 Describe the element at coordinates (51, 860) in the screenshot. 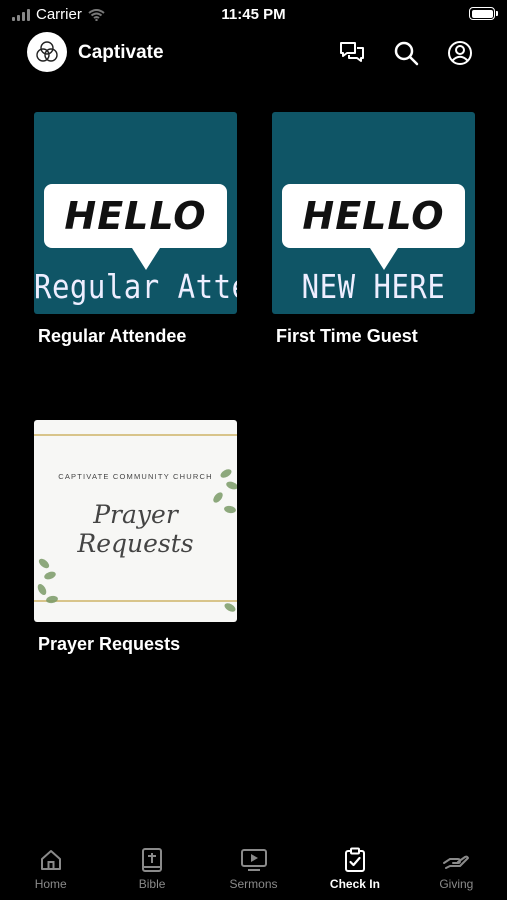

I see `home-icon` at that location.